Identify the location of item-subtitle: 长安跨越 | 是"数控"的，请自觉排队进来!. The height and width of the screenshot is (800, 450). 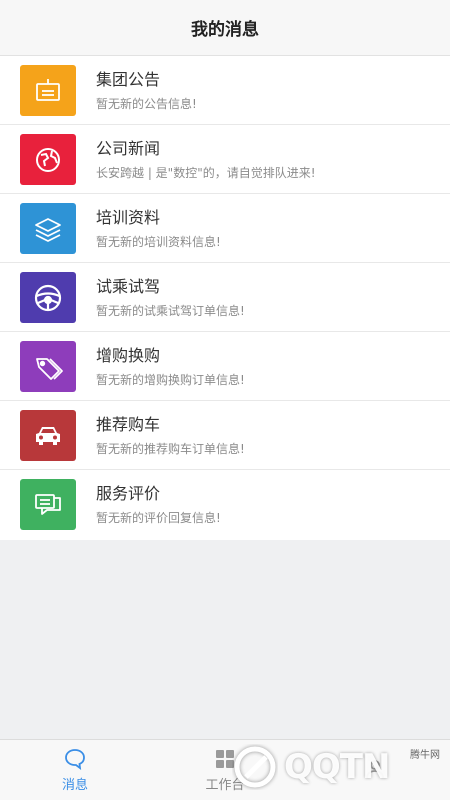
(206, 173).